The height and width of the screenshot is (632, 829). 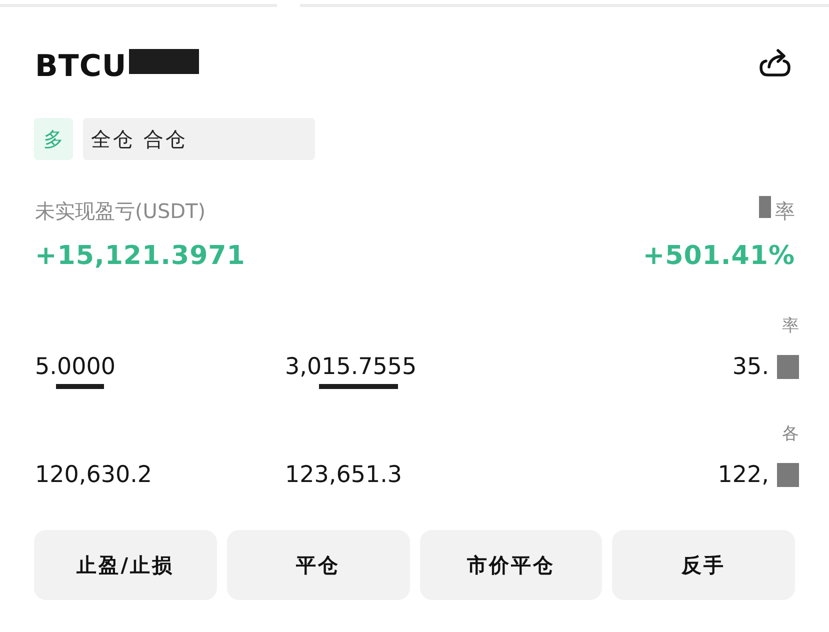 I want to click on action-button: 平仓, so click(x=318, y=565).